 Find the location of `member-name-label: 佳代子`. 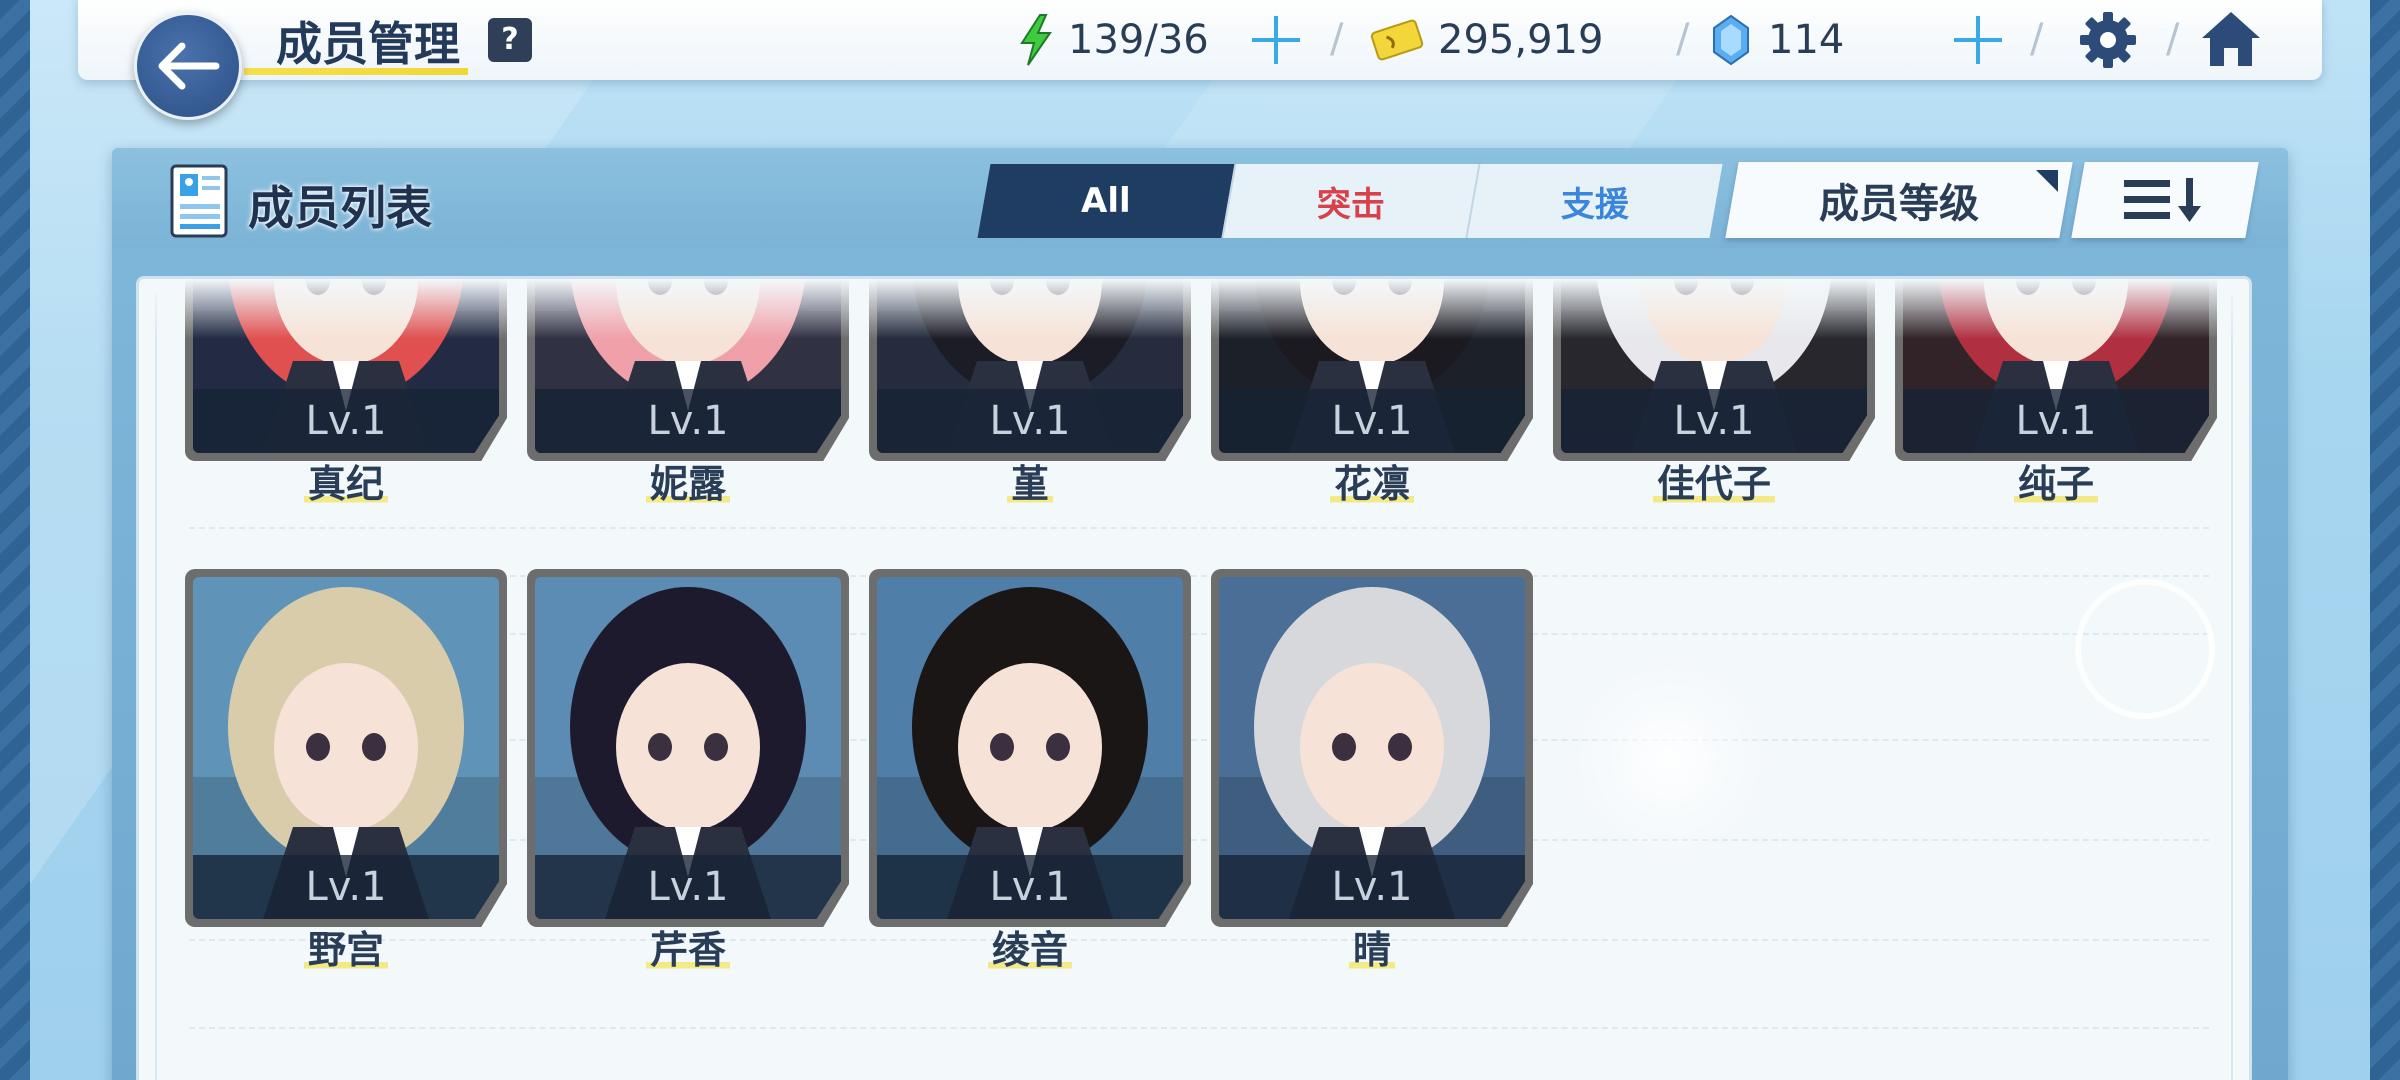

member-name-label: 佳代子 is located at coordinates (1713, 480).